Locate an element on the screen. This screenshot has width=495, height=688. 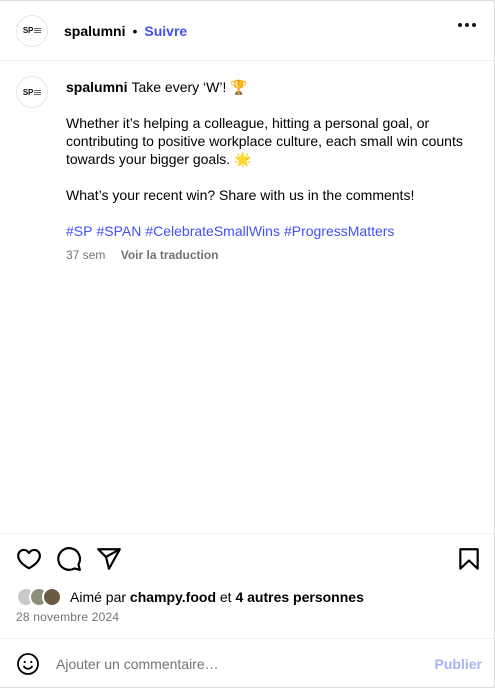
likes-prefix: Aimé par is located at coordinates (98, 597).